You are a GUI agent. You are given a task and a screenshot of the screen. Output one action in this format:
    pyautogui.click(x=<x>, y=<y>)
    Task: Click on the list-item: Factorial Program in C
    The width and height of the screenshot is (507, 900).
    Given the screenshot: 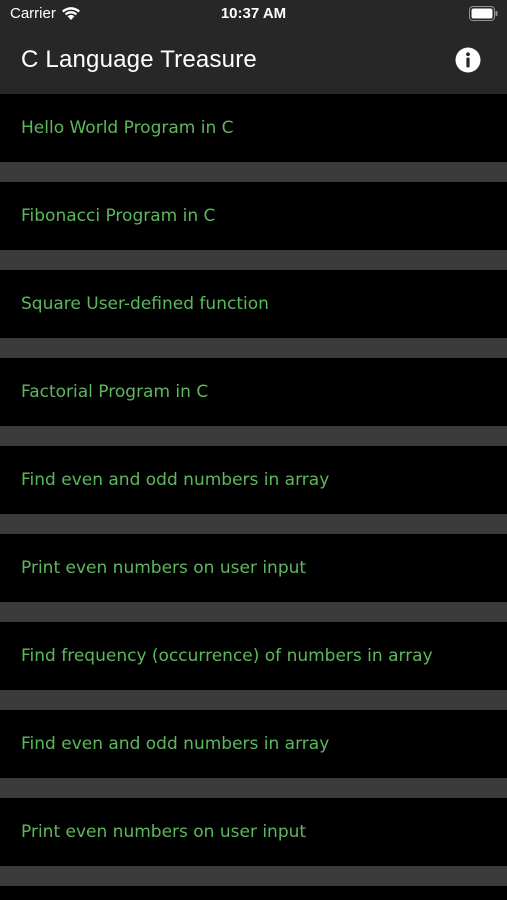 What is the action you would take?
    pyautogui.click(x=253, y=392)
    